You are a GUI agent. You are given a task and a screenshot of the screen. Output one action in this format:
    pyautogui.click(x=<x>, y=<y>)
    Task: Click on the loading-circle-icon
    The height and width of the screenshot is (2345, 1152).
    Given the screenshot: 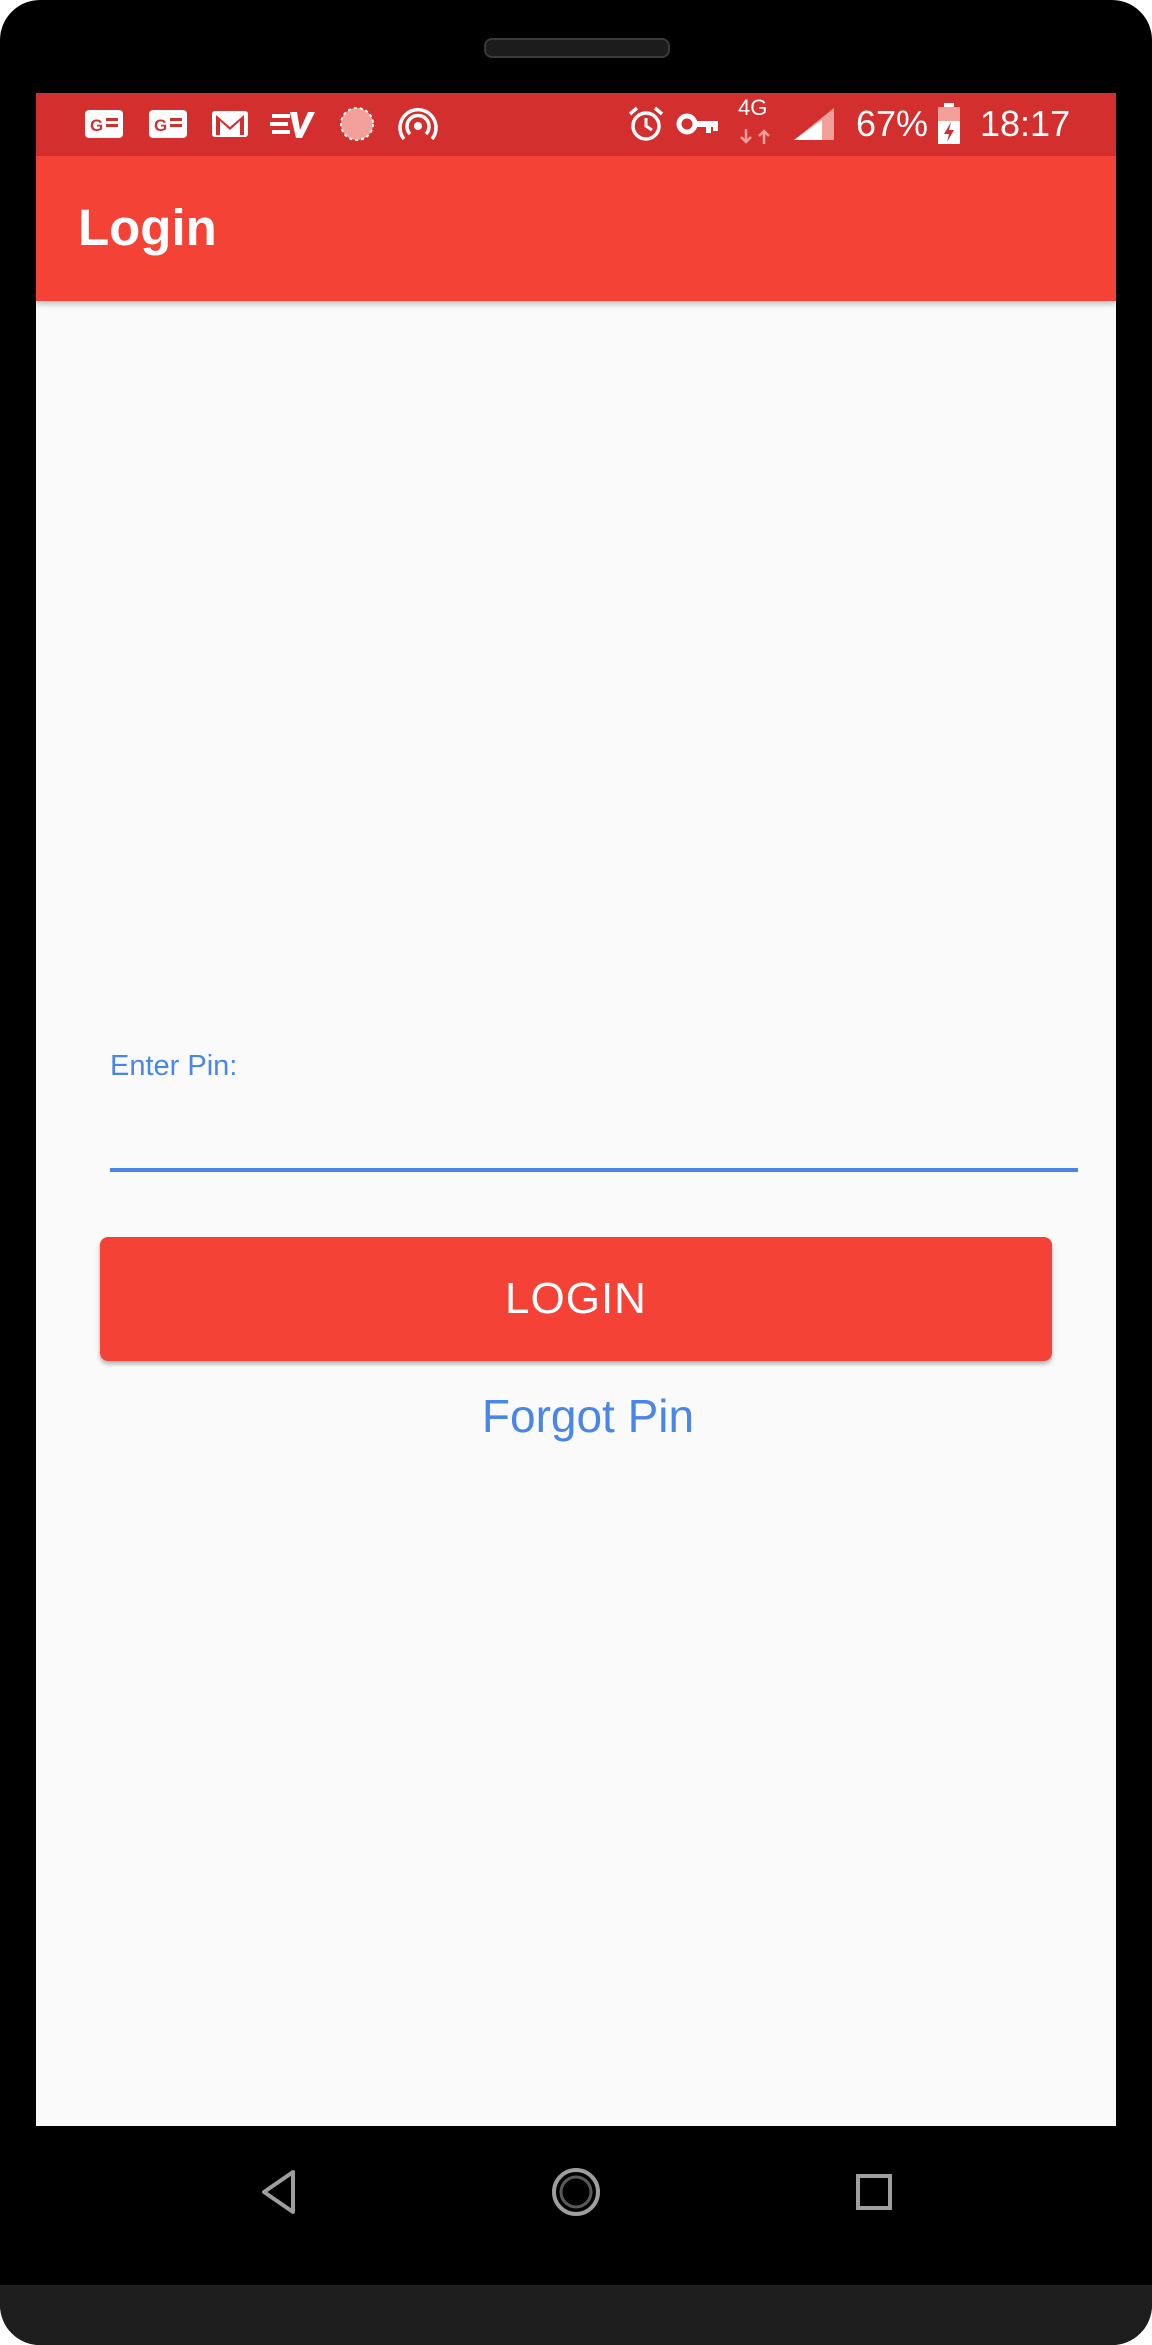 What is the action you would take?
    pyautogui.click(x=357, y=124)
    